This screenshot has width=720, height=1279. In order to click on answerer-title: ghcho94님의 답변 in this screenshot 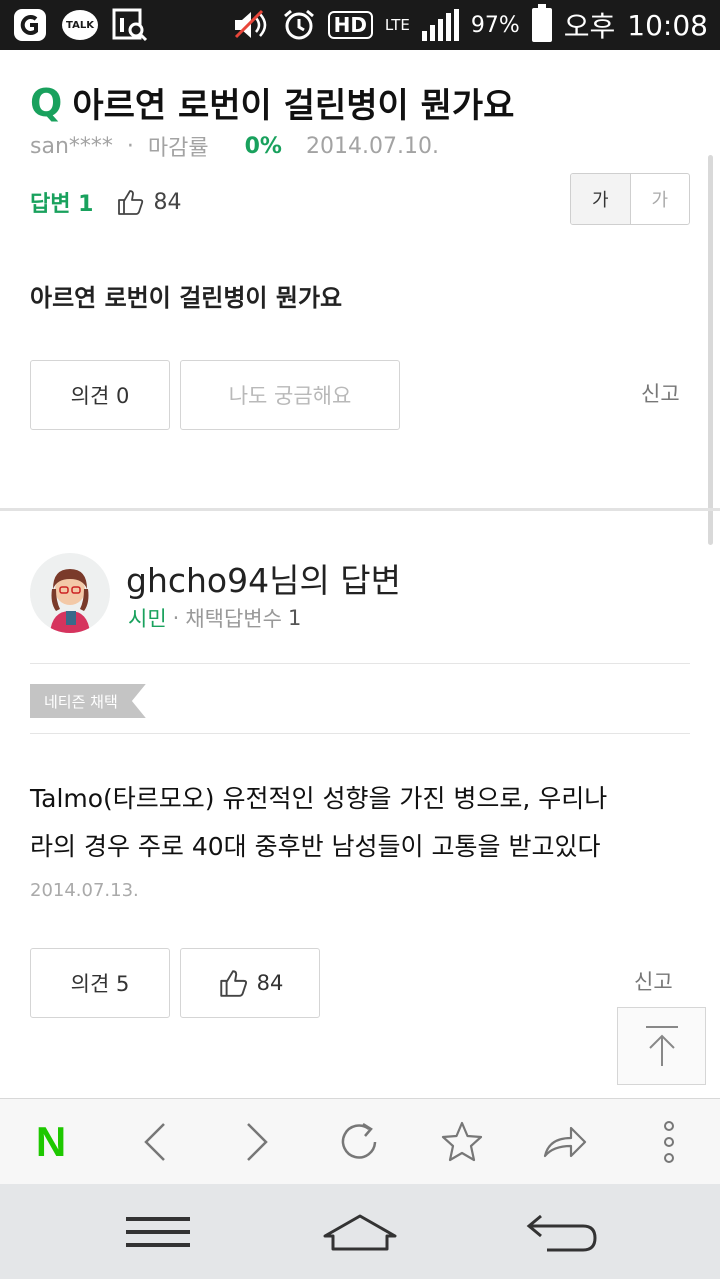, I will do `click(263, 578)`.